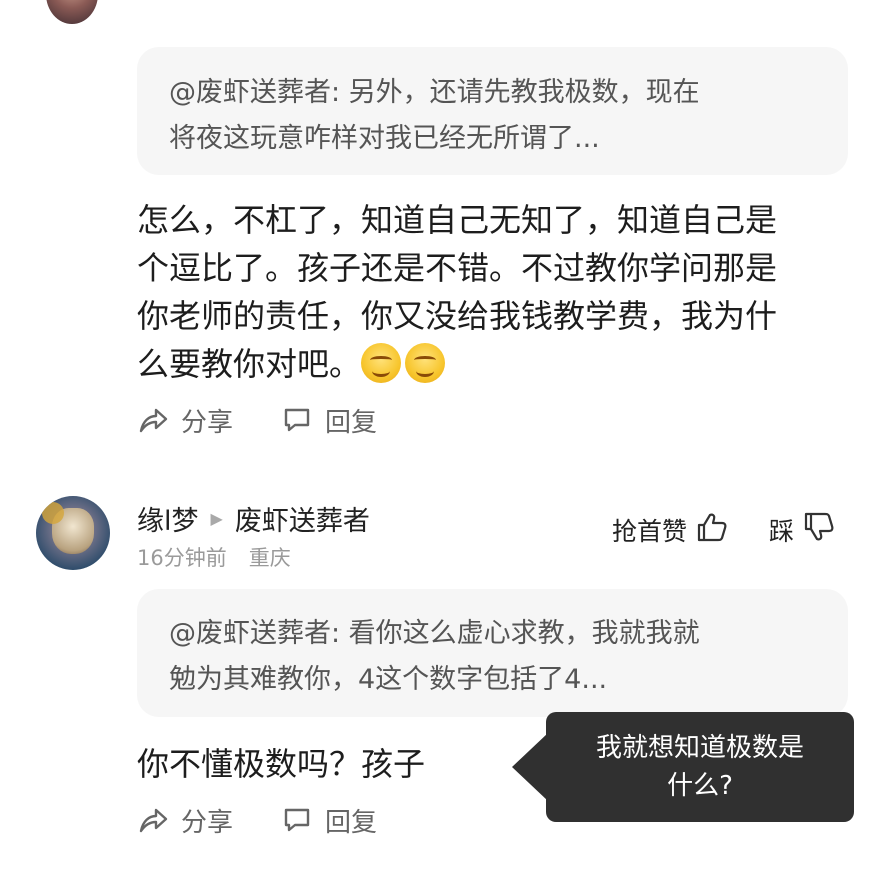  What do you see at coordinates (457, 316) in the screenshot?
I see `comment-body-line: 你老师的责任，你又没给我钱教学费，我为什` at bounding box center [457, 316].